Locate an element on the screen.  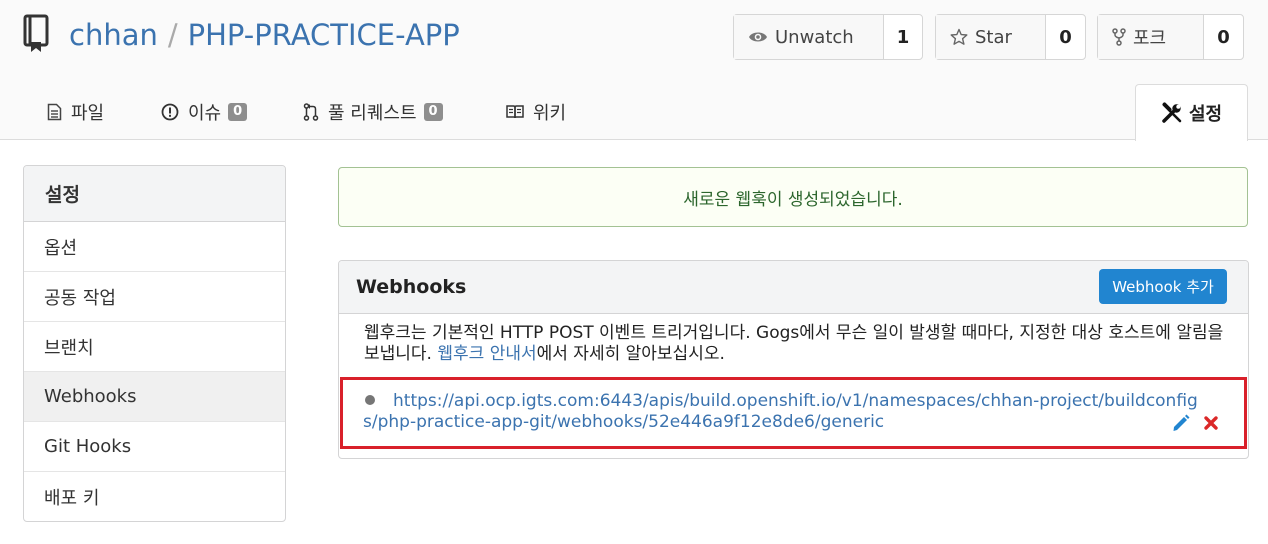
file-text-icon is located at coordinates (54, 112).